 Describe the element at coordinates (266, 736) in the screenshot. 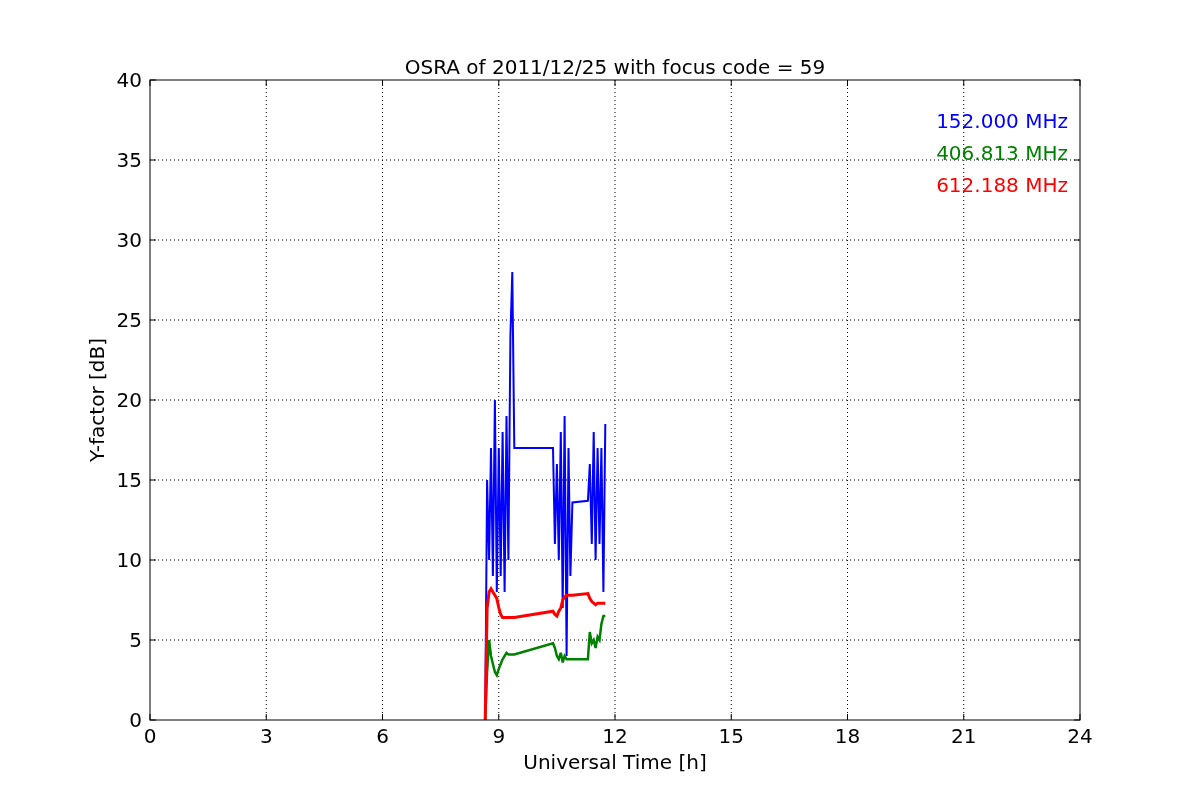

I see `x-tick-label: 3` at that location.